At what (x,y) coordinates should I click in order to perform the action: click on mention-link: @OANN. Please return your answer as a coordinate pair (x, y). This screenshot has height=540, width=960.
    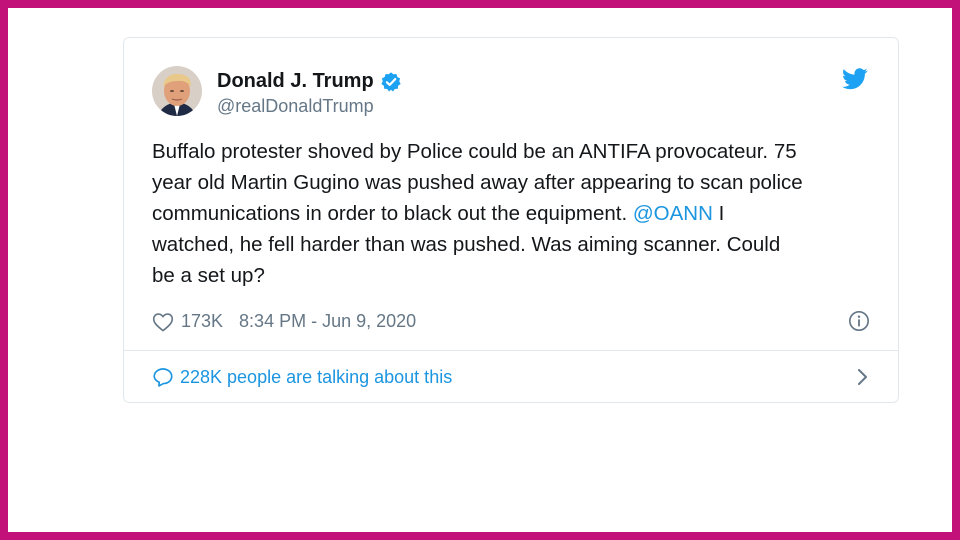
    Looking at the image, I should click on (673, 213).